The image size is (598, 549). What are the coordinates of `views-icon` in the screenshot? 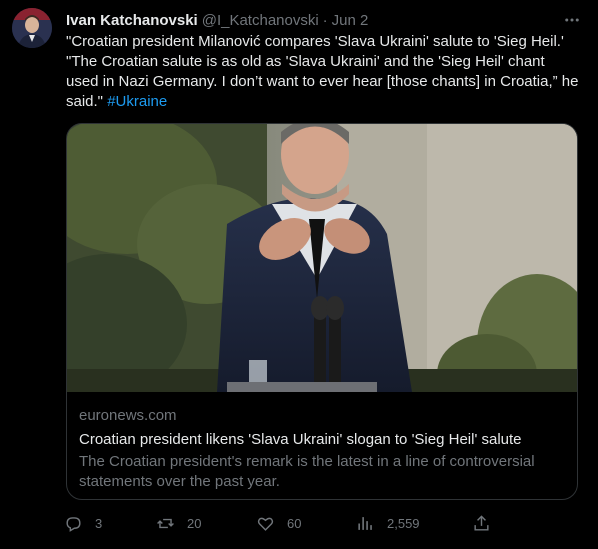 It's located at (365, 523).